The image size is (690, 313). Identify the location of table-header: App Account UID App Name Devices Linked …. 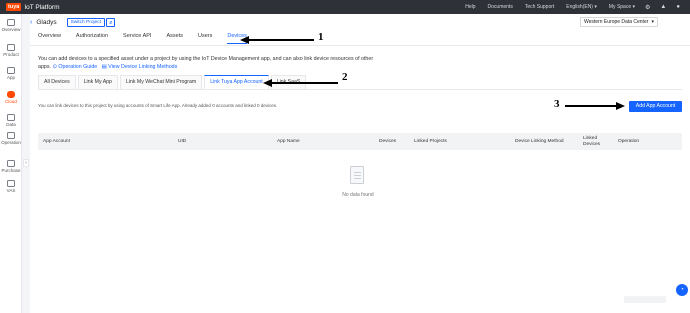
(360, 141).